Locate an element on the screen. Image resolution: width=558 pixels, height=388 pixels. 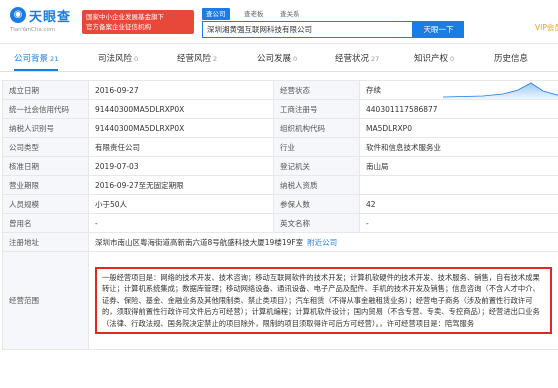
table-row: 营业期限 2016-09-27至无固定期限 纳税人资质 is located at coordinates (280, 185).